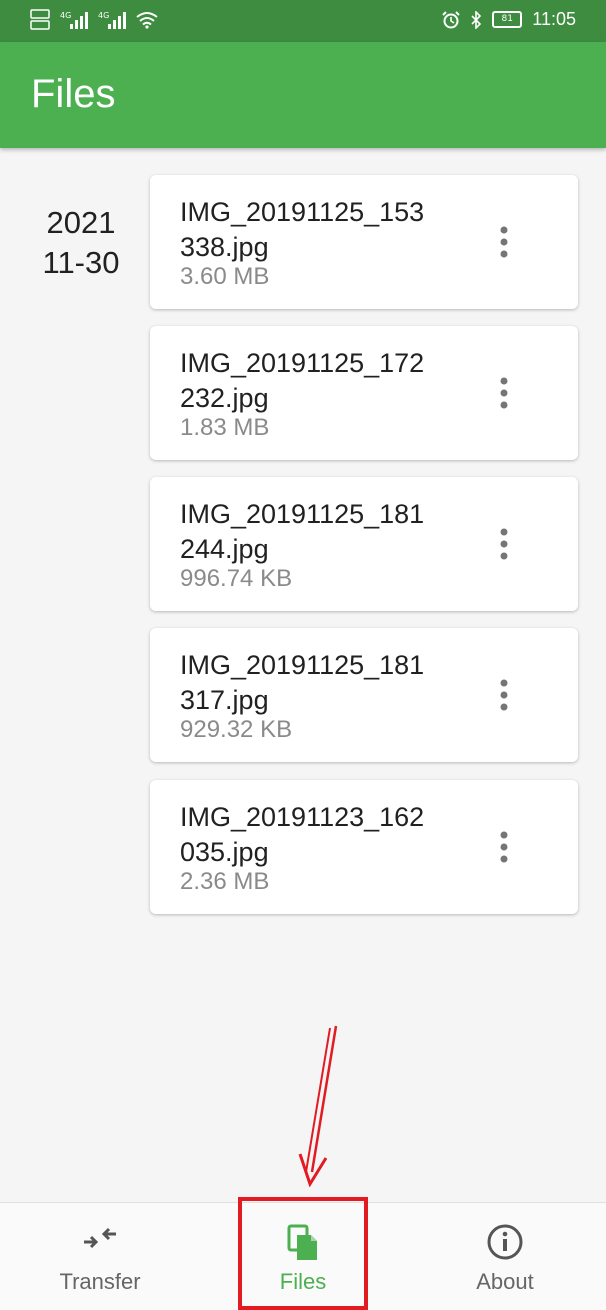 This screenshot has width=606, height=1310. I want to click on transfer-icon, so click(100, 1238).